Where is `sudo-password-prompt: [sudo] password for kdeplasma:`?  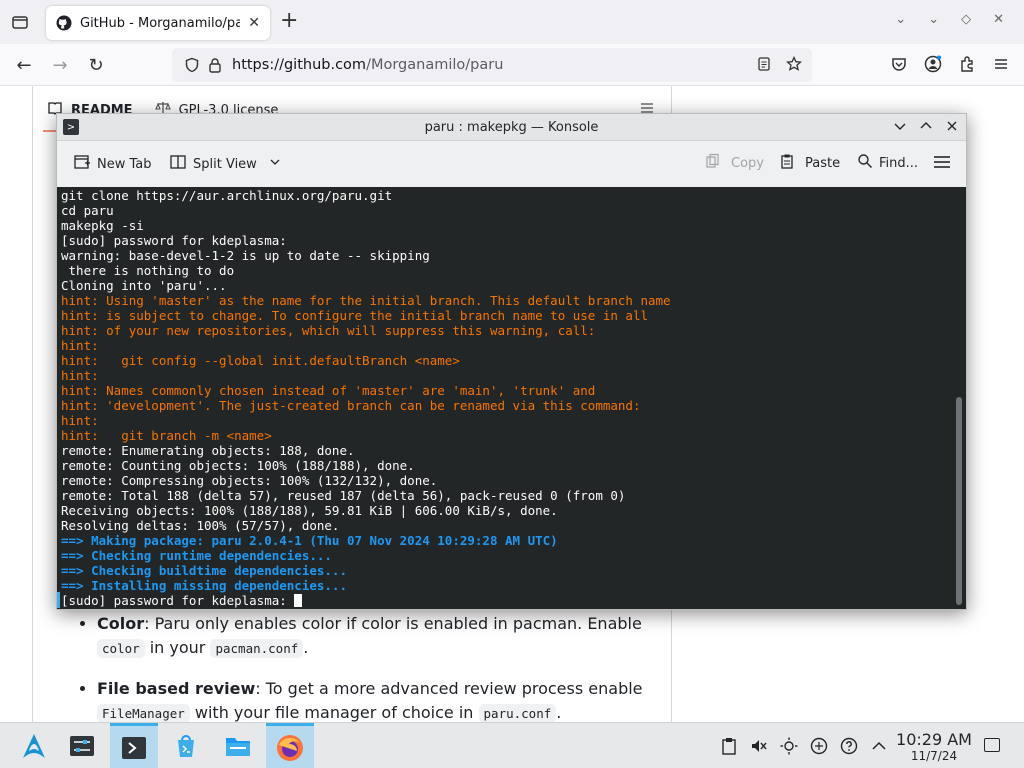
sudo-password-prompt: [sudo] password for kdeplasma: is located at coordinates (178, 600).